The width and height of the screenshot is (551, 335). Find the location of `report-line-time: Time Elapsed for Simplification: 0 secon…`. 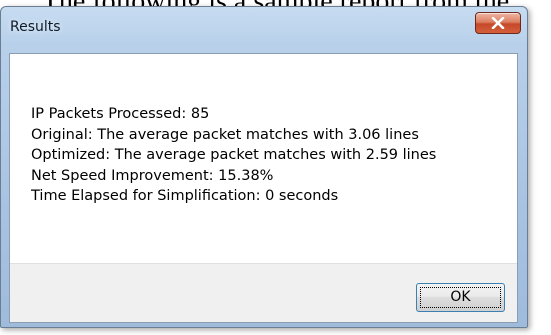

report-line-time: Time Elapsed for Simplification: 0 secon… is located at coordinates (185, 196).